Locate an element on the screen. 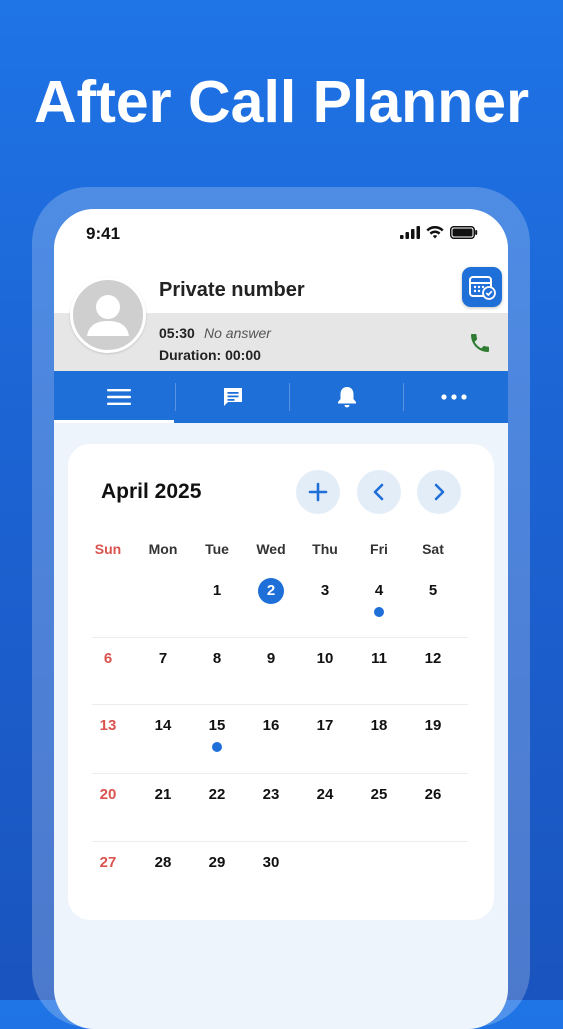 This screenshot has width=563, height=1029. avatar is located at coordinates (108, 315).